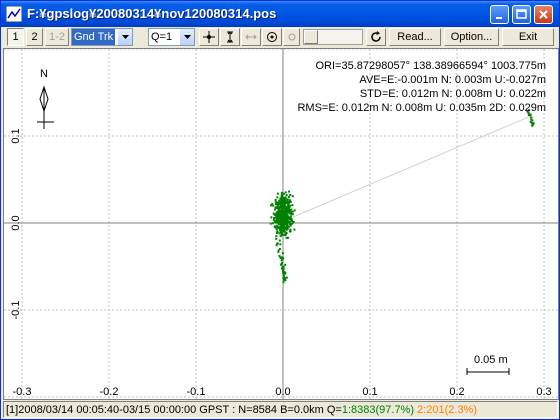 This screenshot has height=420, width=560. I want to click on minimize-button, so click(499, 14).